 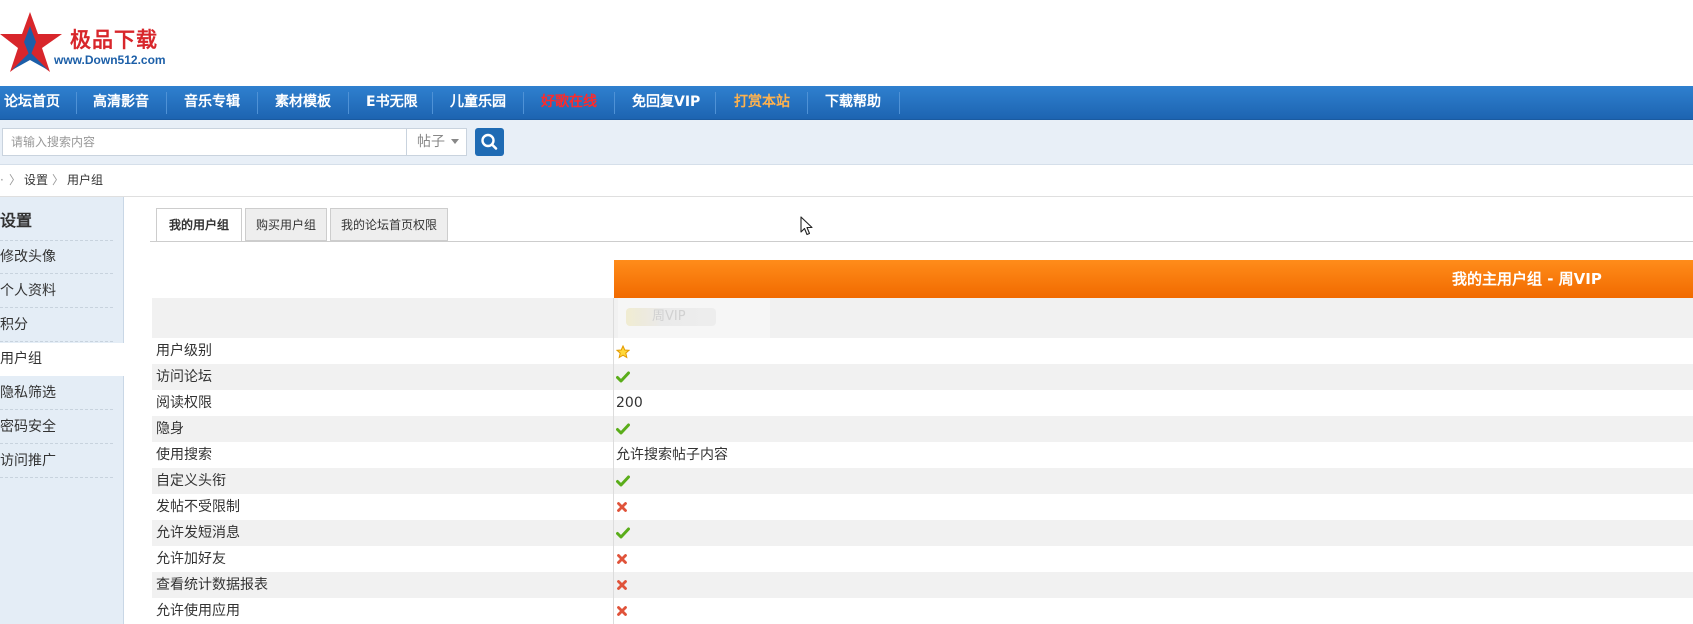 I want to click on table-row: 允许加好友, so click(x=922, y=559).